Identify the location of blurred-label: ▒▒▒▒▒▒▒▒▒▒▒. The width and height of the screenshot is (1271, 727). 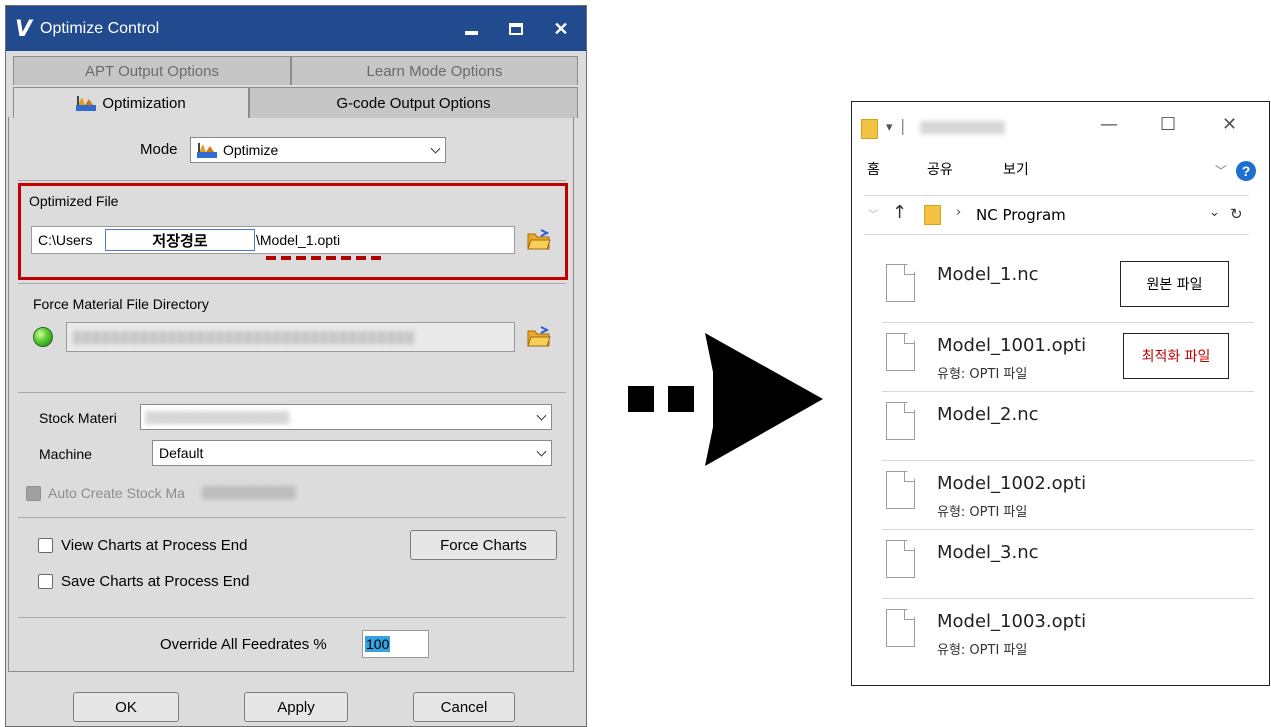
(249, 492).